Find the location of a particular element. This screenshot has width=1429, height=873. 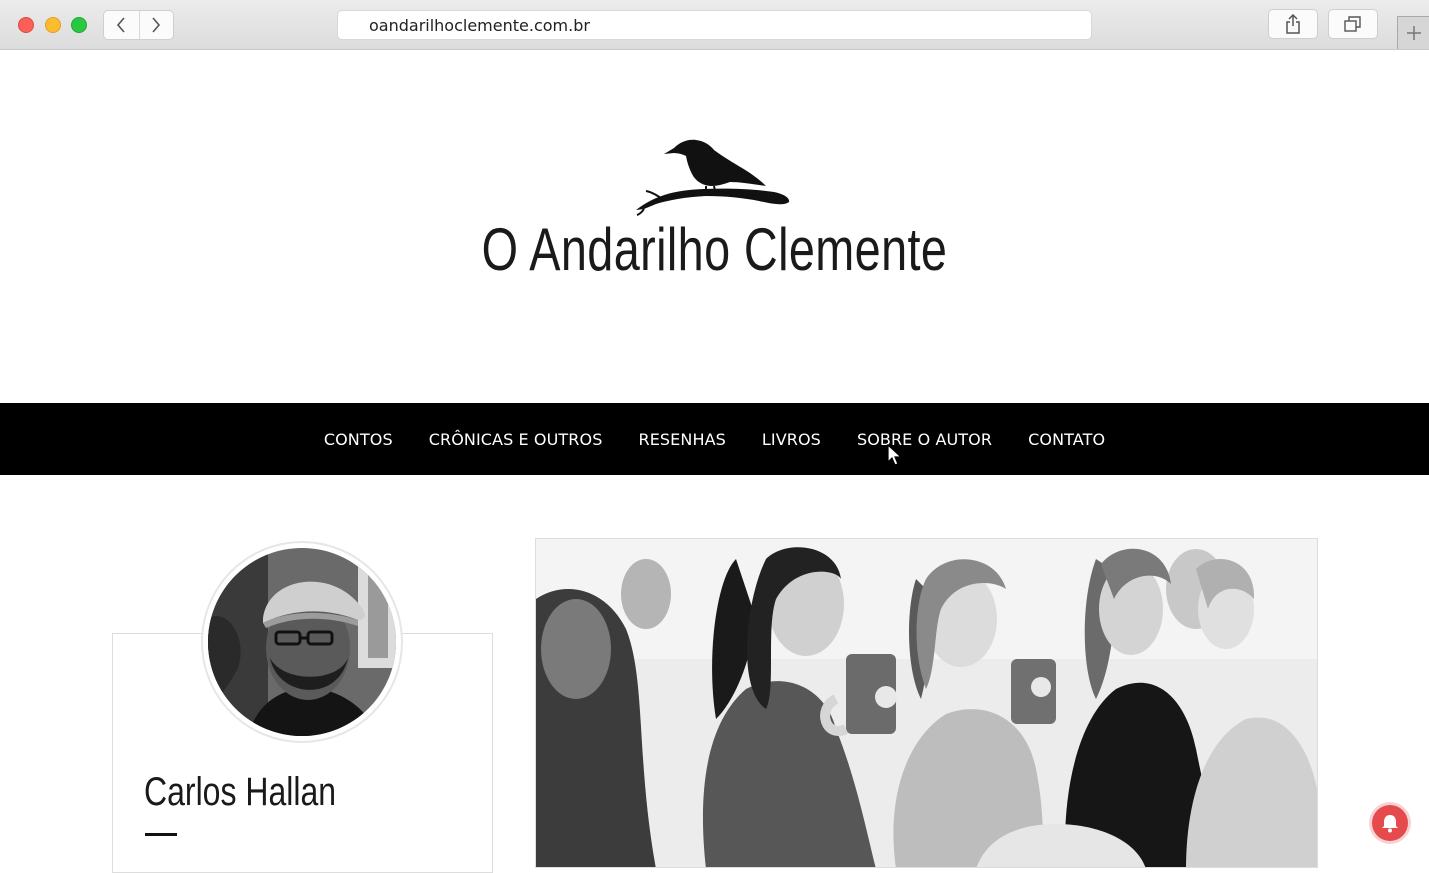

tabs-icon is located at coordinates (1352, 24).